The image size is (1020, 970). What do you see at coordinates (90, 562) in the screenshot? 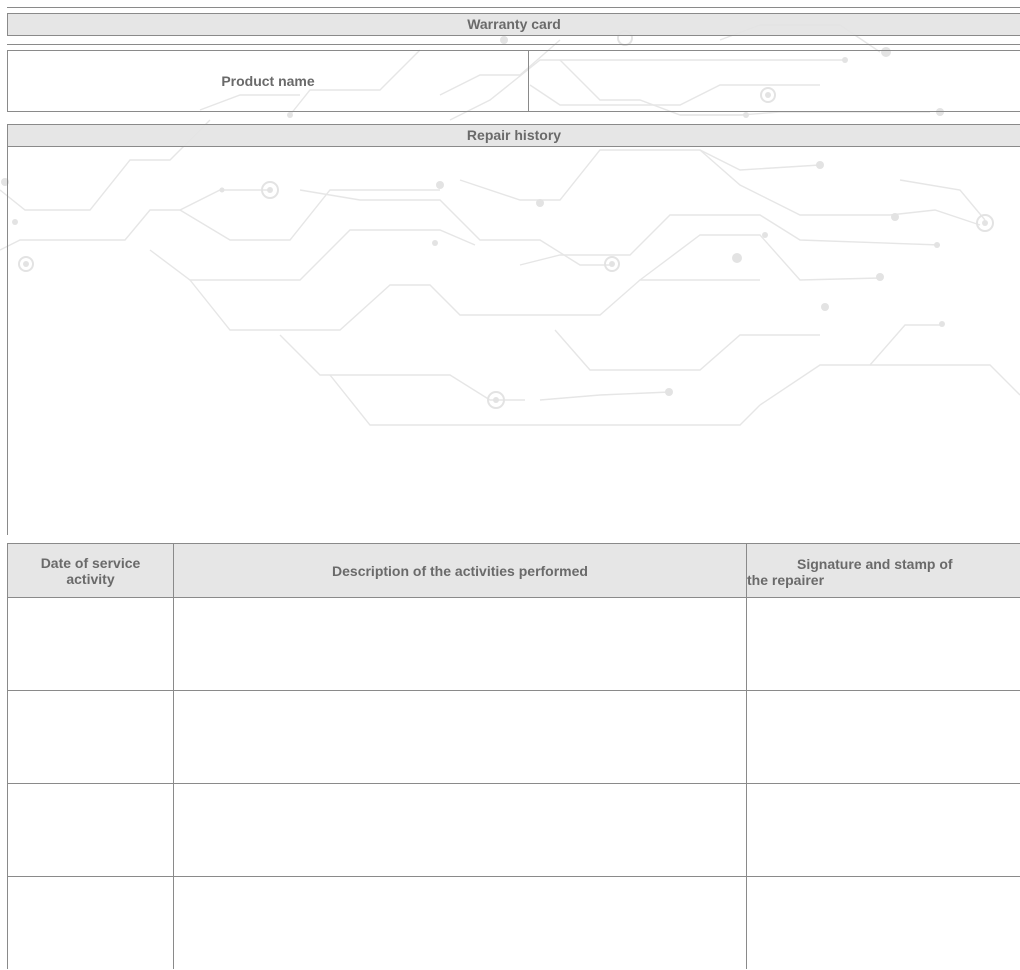
I see `date-header-line-1: Date of service` at bounding box center [90, 562].